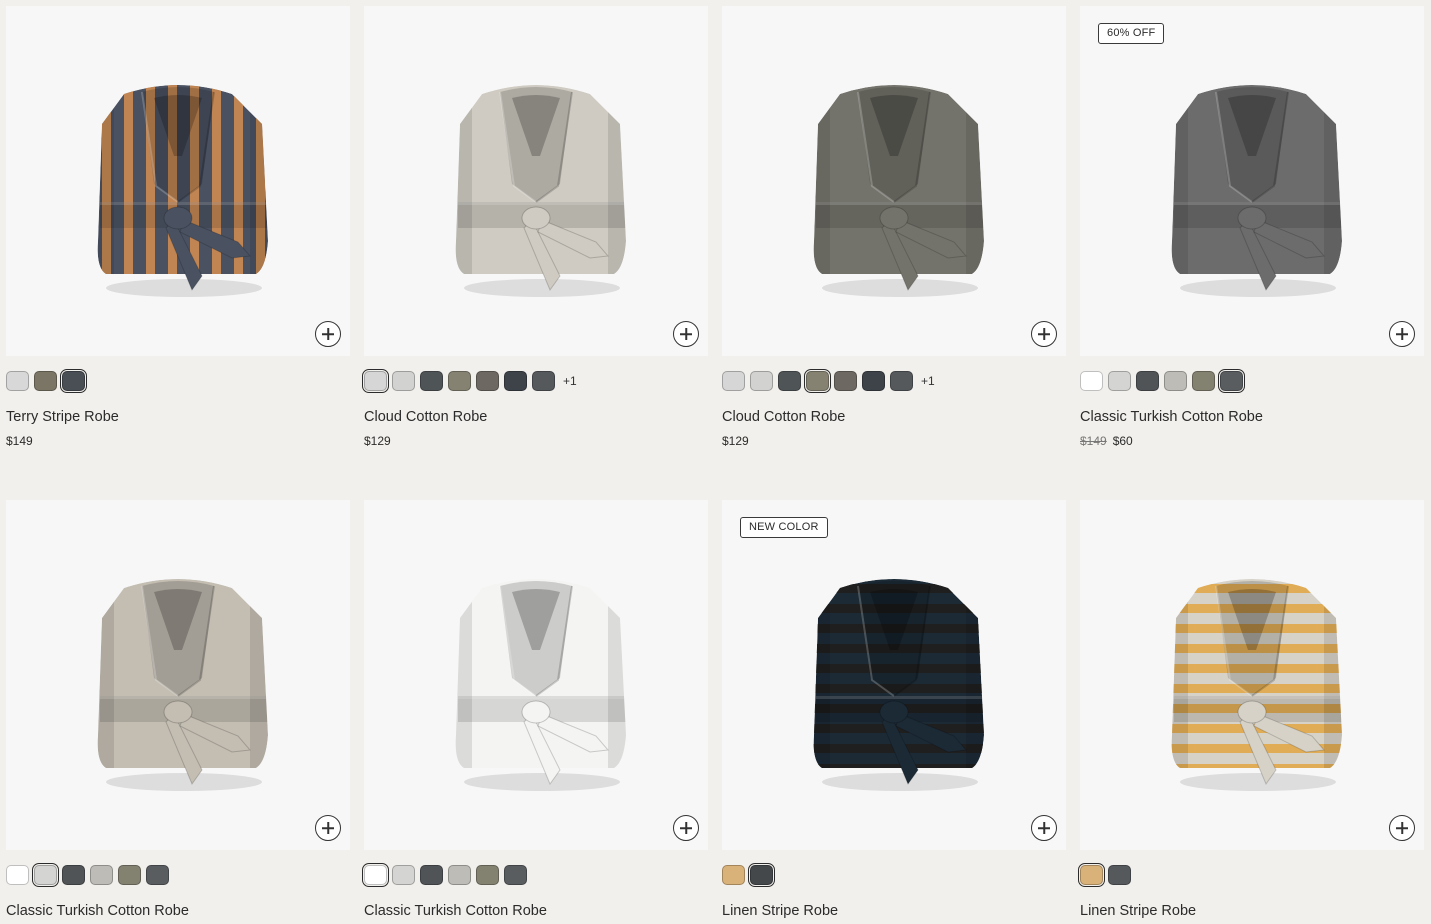 The height and width of the screenshot is (924, 1431). I want to click on product-card: Linen Stripe Robe, so click(1251, 709).